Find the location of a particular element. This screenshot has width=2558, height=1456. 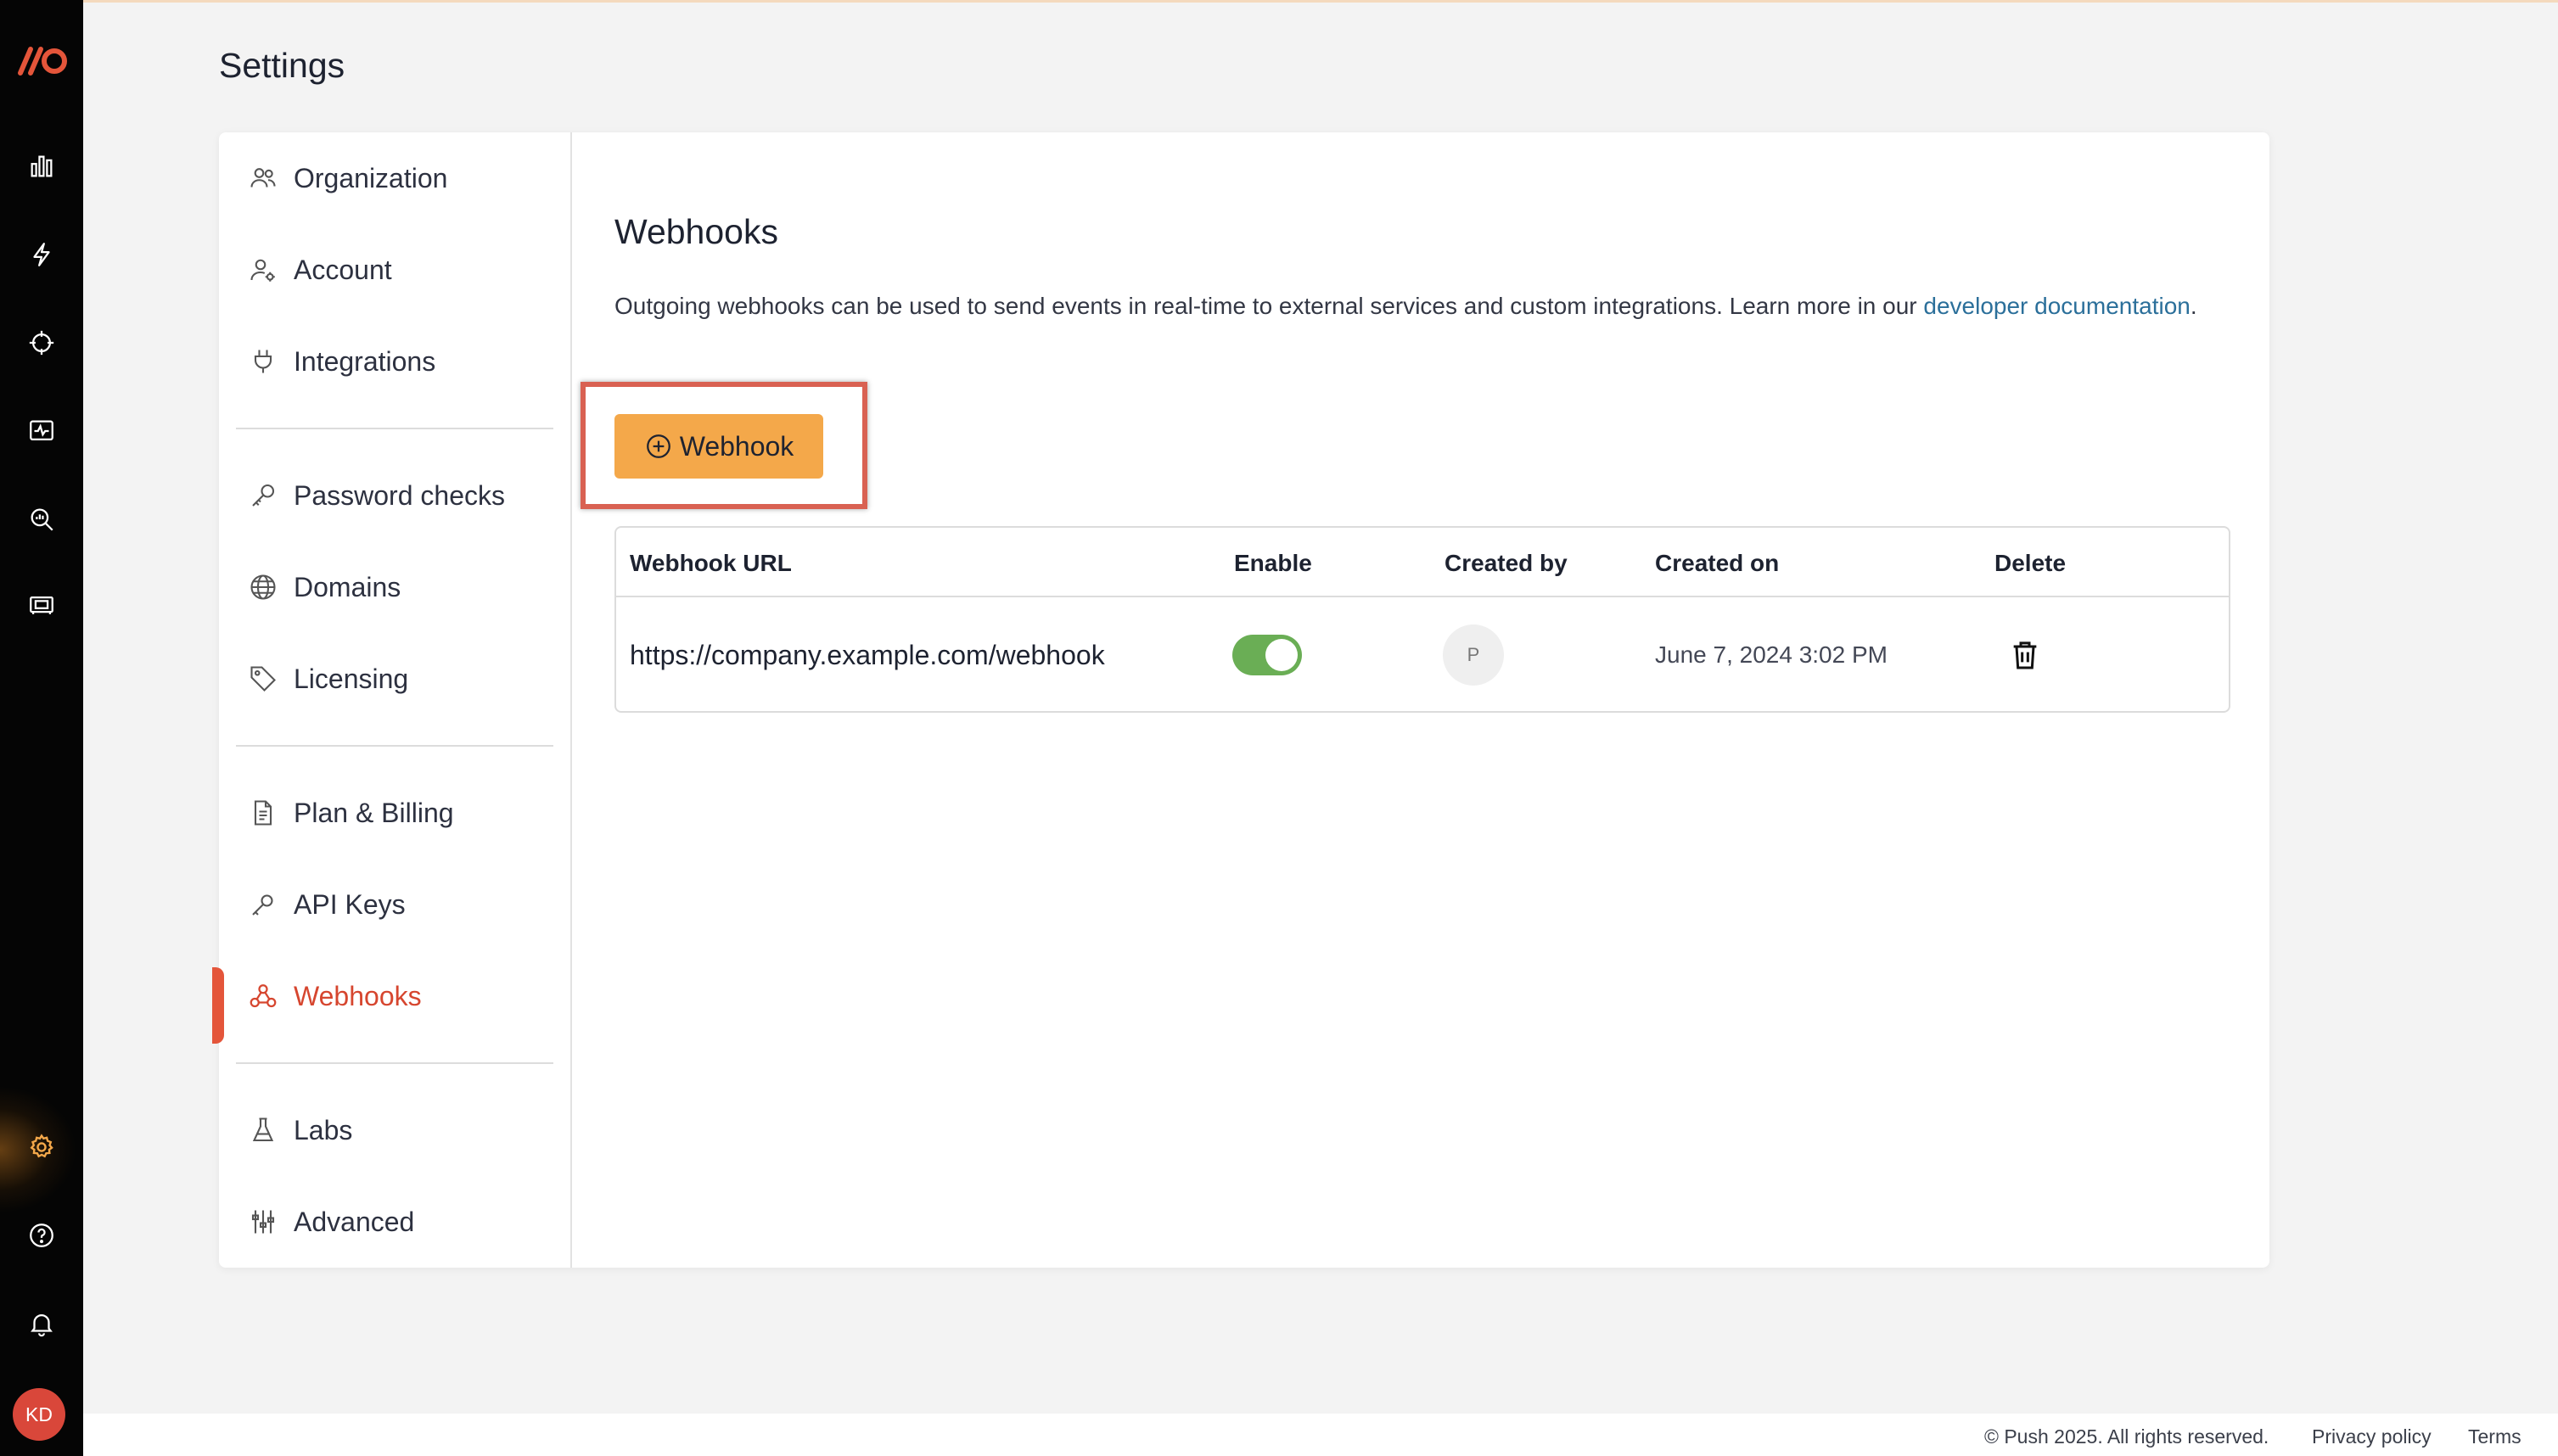

toggle-knob is located at coordinates (1281, 655).